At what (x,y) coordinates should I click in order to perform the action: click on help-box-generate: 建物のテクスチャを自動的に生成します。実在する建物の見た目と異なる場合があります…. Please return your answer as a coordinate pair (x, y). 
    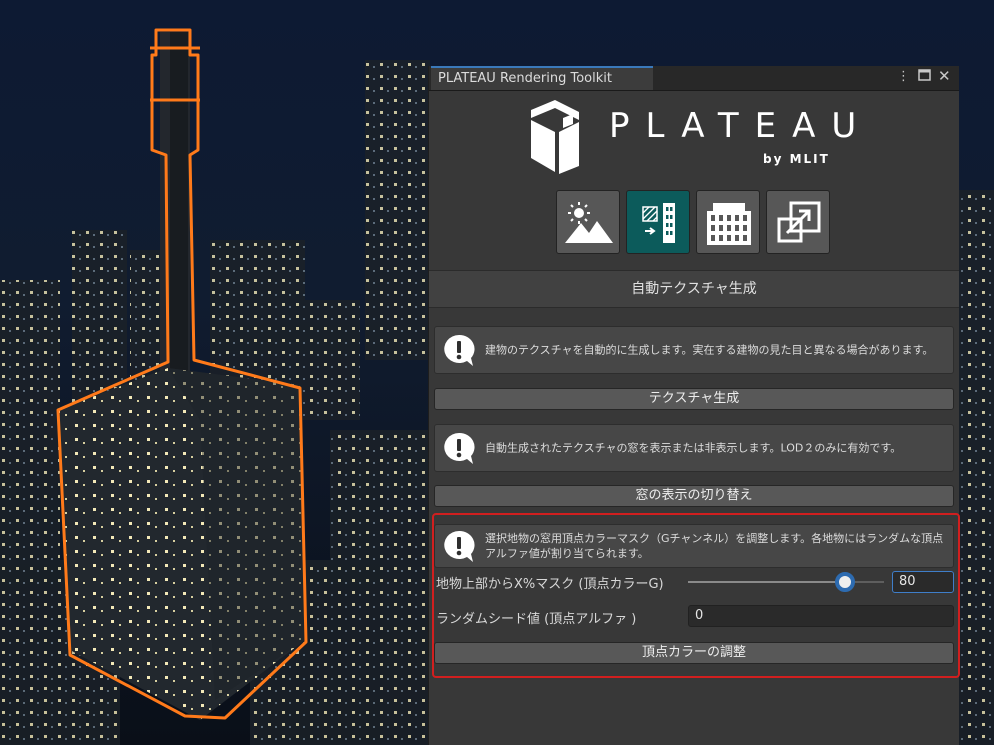
    Looking at the image, I should click on (694, 350).